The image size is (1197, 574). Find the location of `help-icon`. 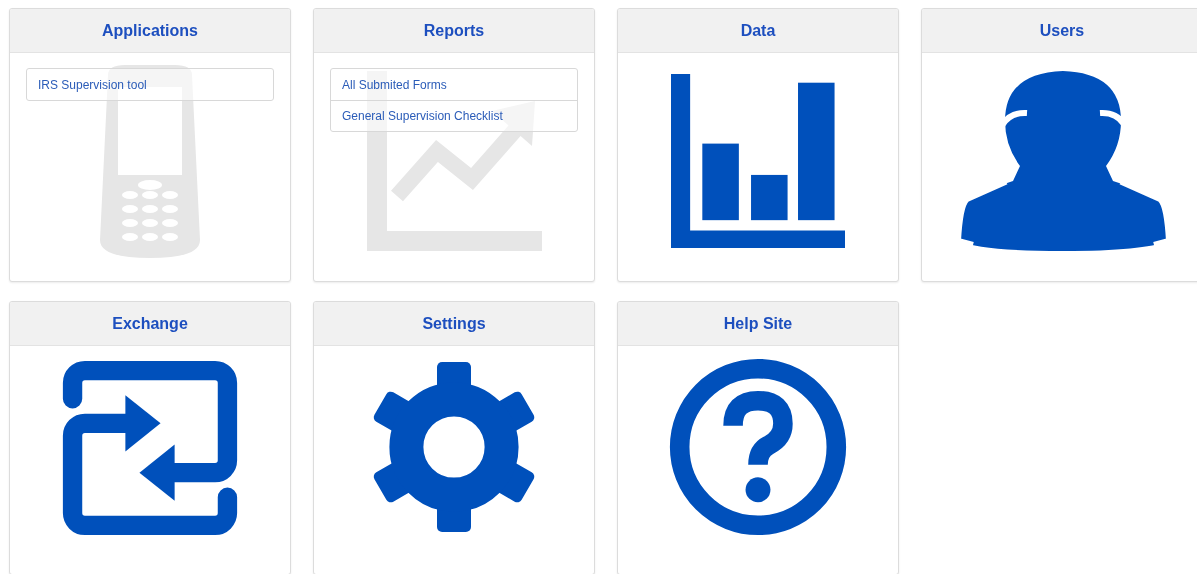

help-icon is located at coordinates (758, 447).